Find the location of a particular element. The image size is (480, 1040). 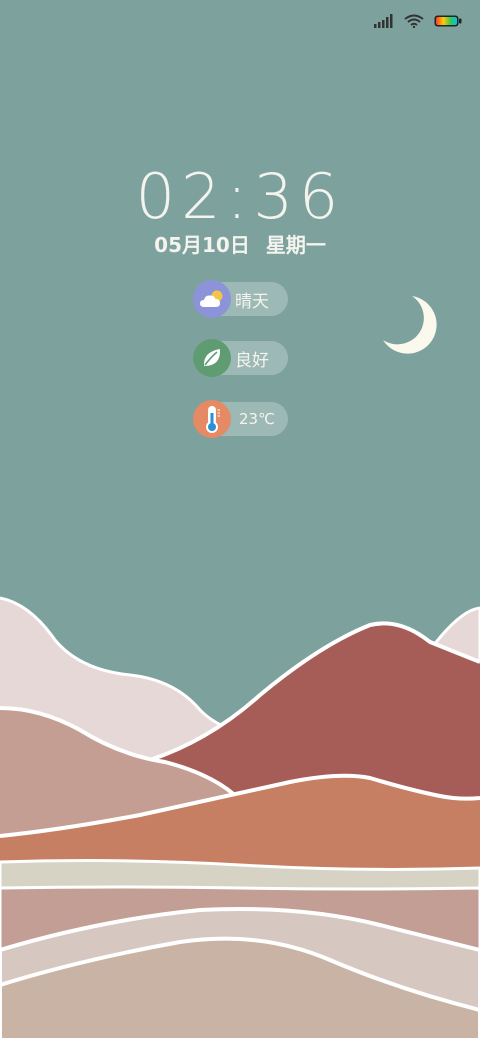

battery-icon is located at coordinates (448, 21).